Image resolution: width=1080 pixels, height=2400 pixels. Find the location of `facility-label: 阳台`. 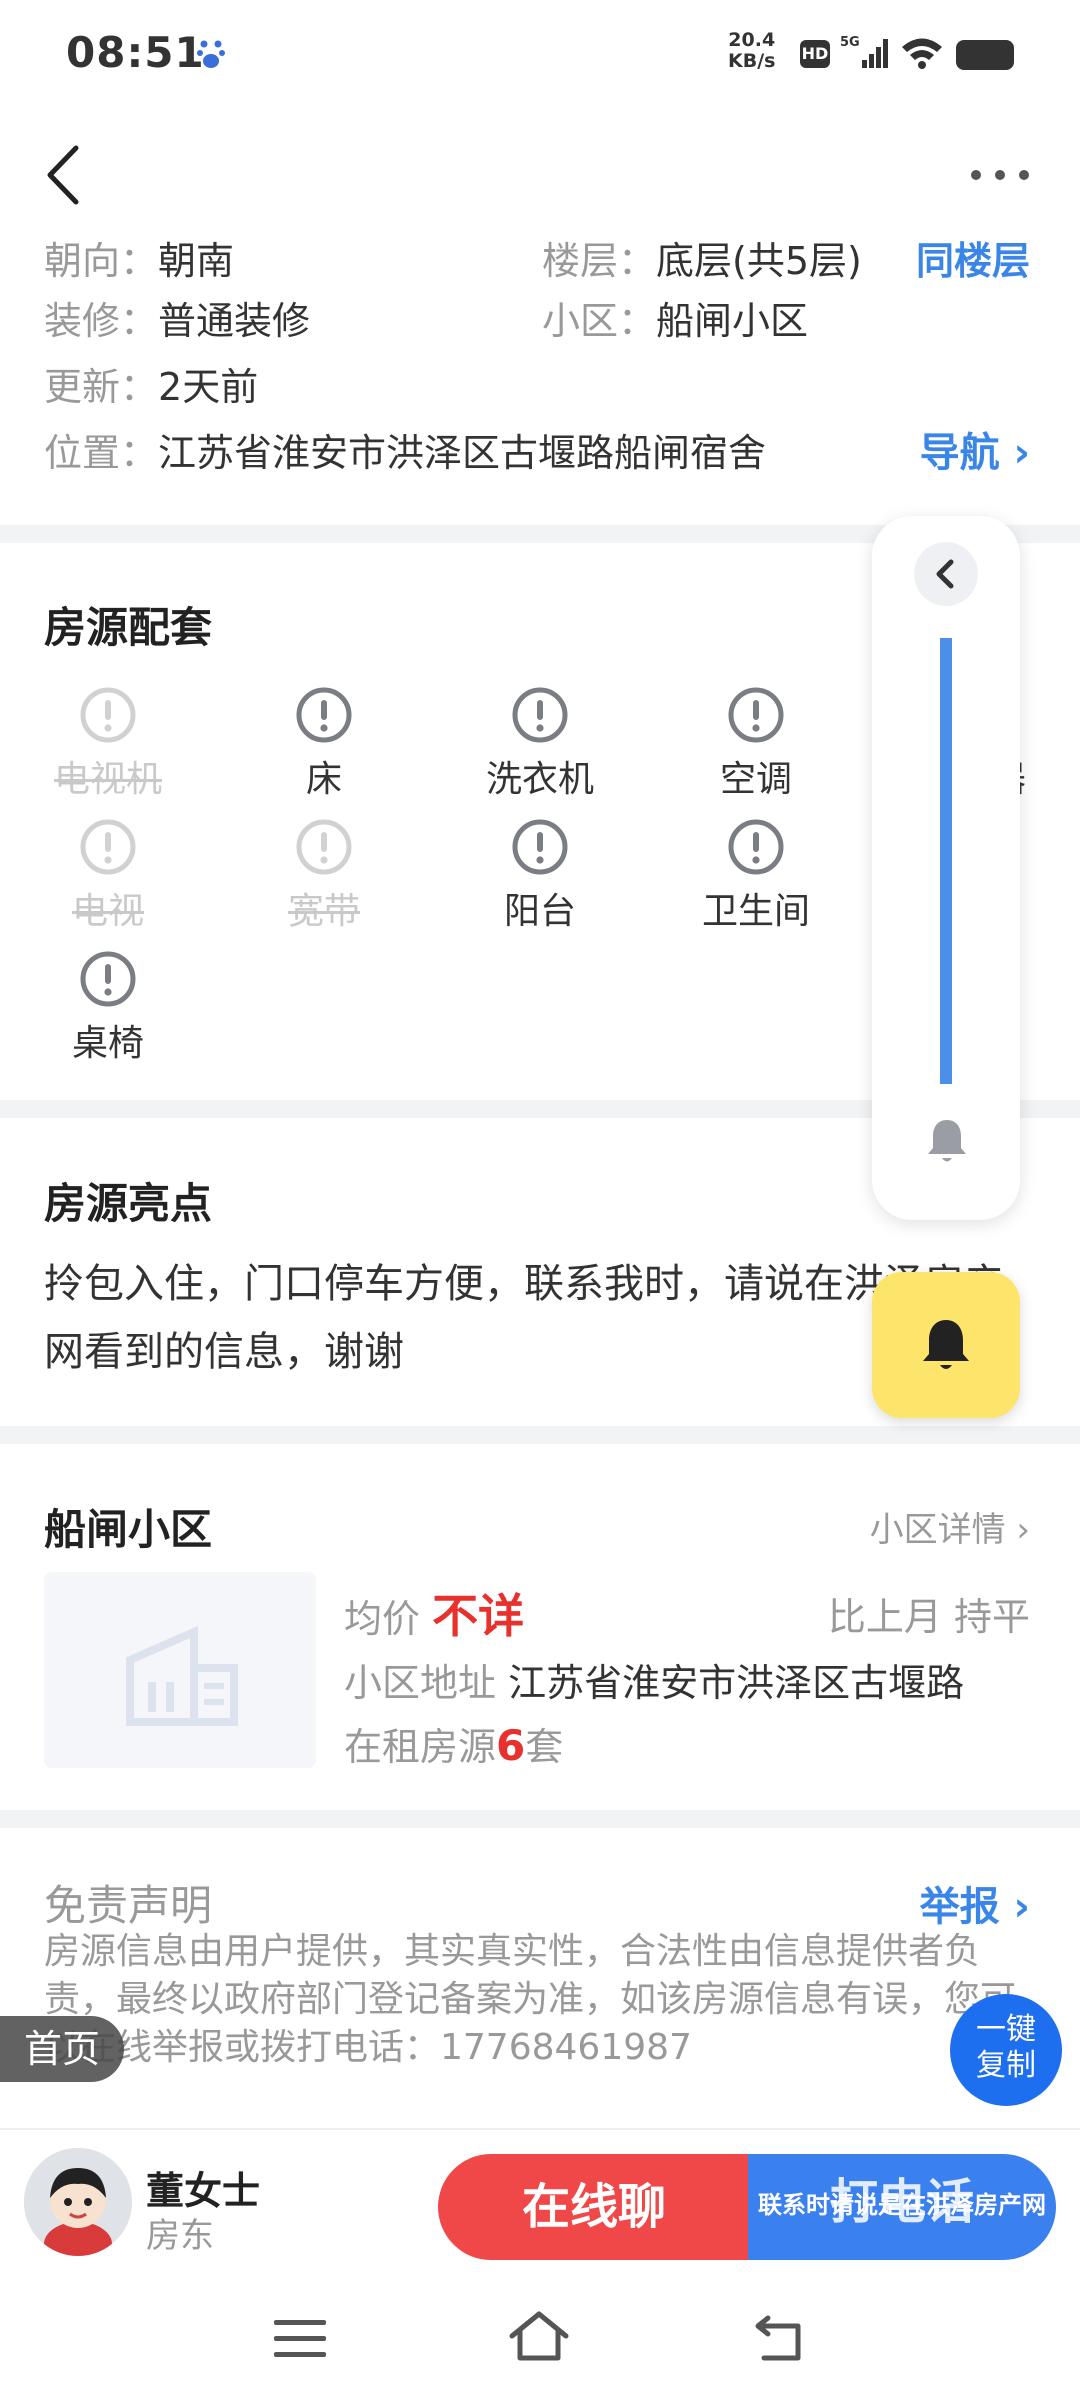

facility-label: 阳台 is located at coordinates (539, 911).